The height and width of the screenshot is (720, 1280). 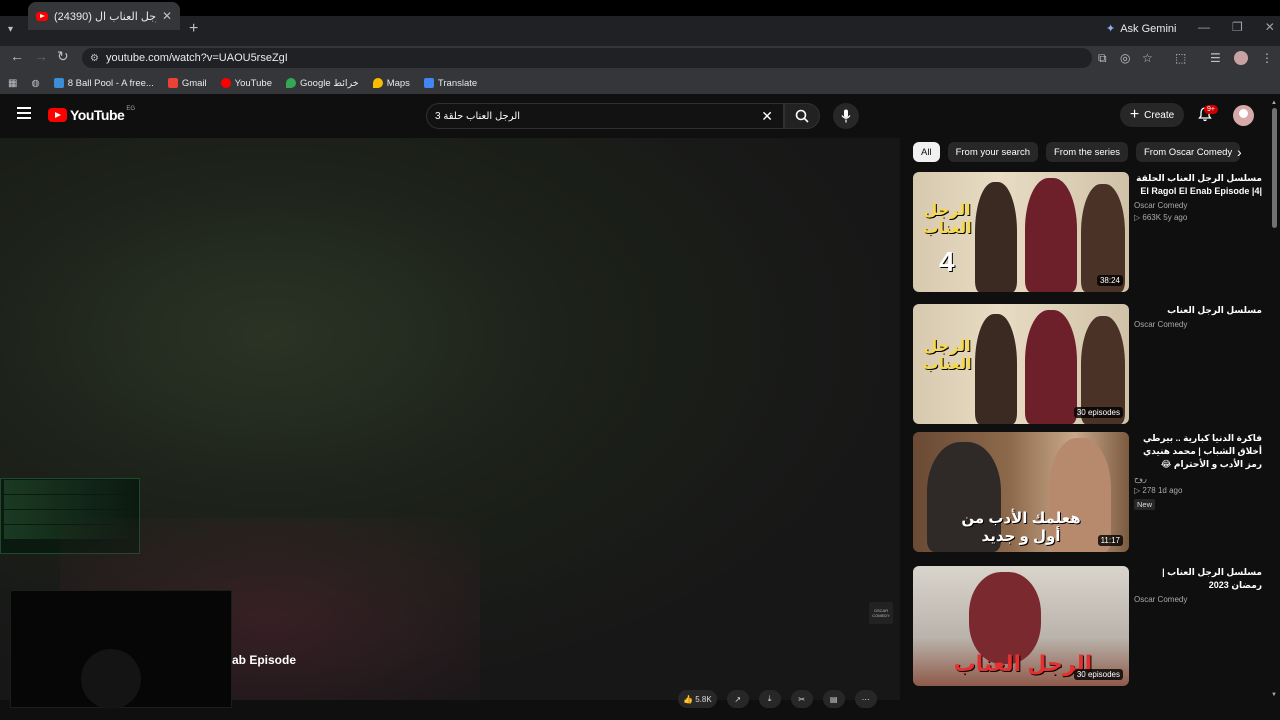 I want to click on bookmark-gmail: Gmail, so click(x=187, y=83).